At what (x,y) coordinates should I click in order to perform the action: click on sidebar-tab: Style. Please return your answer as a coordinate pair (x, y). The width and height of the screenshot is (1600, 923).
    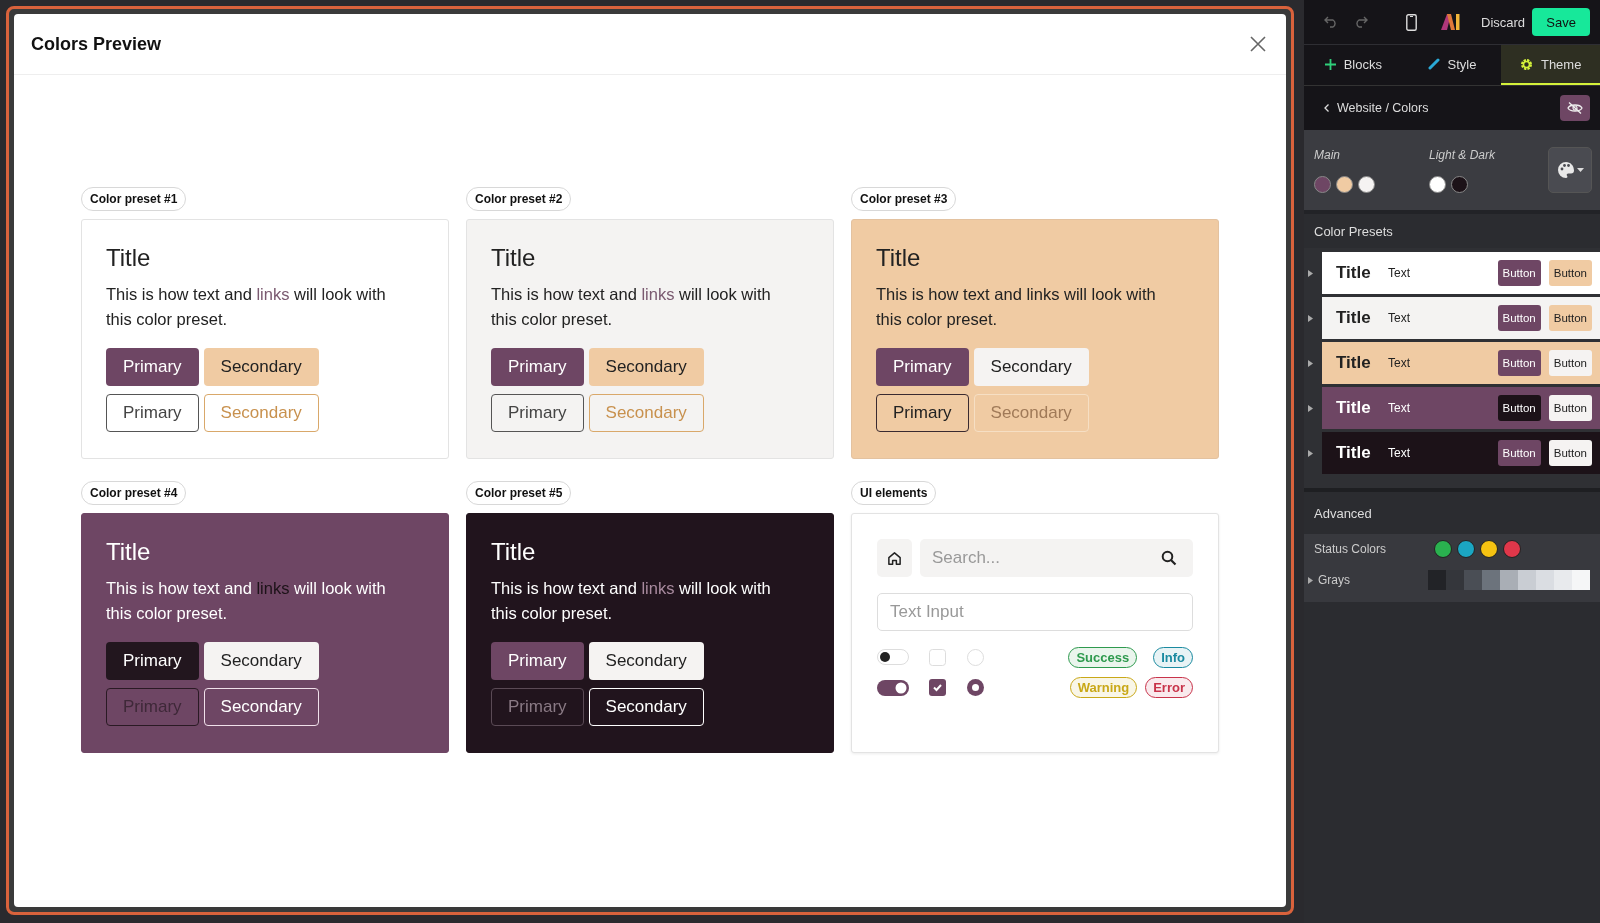
    Looking at the image, I should click on (1452, 65).